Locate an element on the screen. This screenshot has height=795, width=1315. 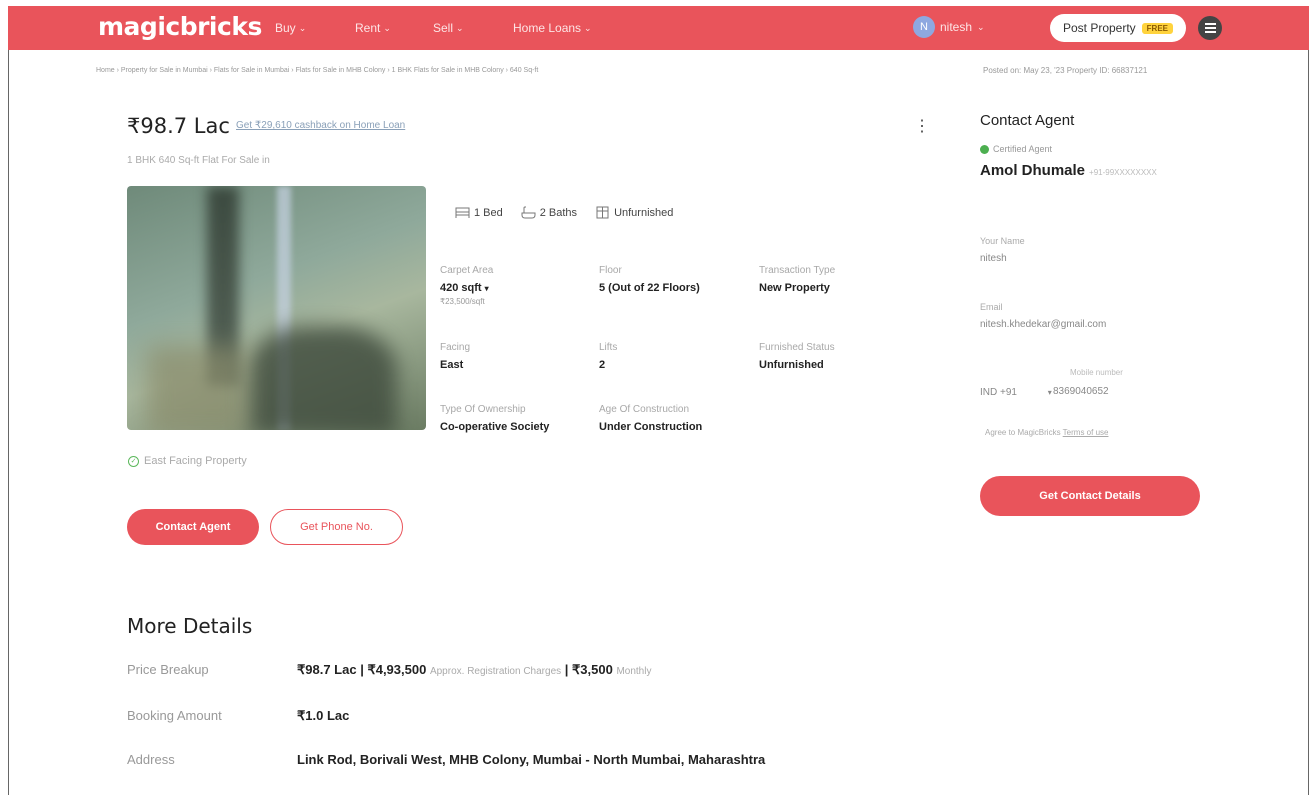
spec-label: Furnished Status is located at coordinates (797, 347).